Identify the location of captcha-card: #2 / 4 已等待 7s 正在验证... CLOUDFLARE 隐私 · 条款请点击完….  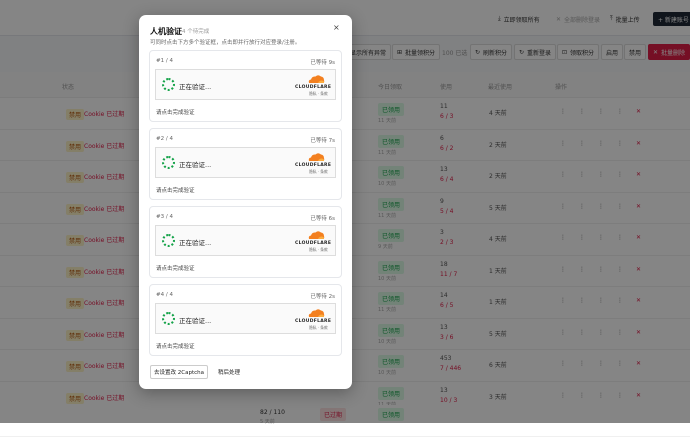
(245, 164).